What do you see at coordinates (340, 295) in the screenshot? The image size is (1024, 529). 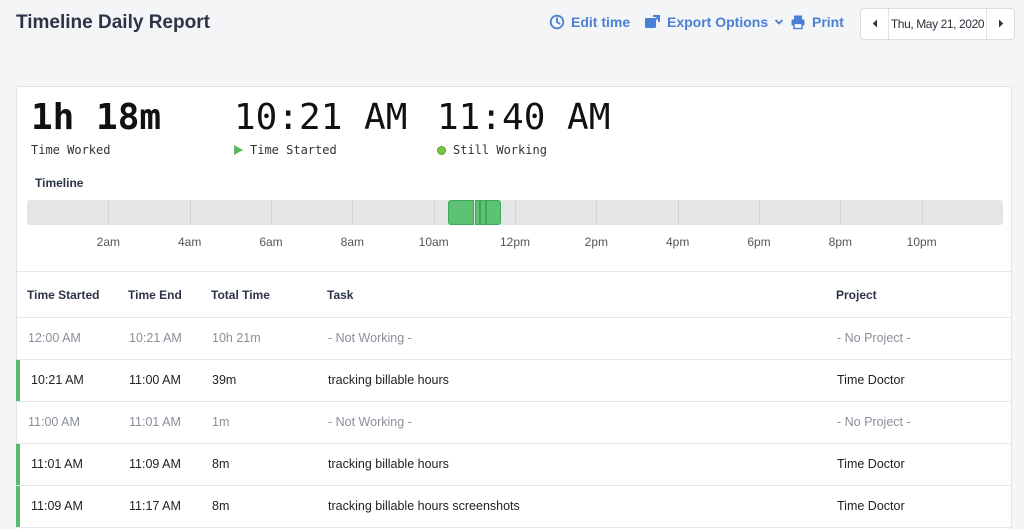 I see `column-header-task: Task` at bounding box center [340, 295].